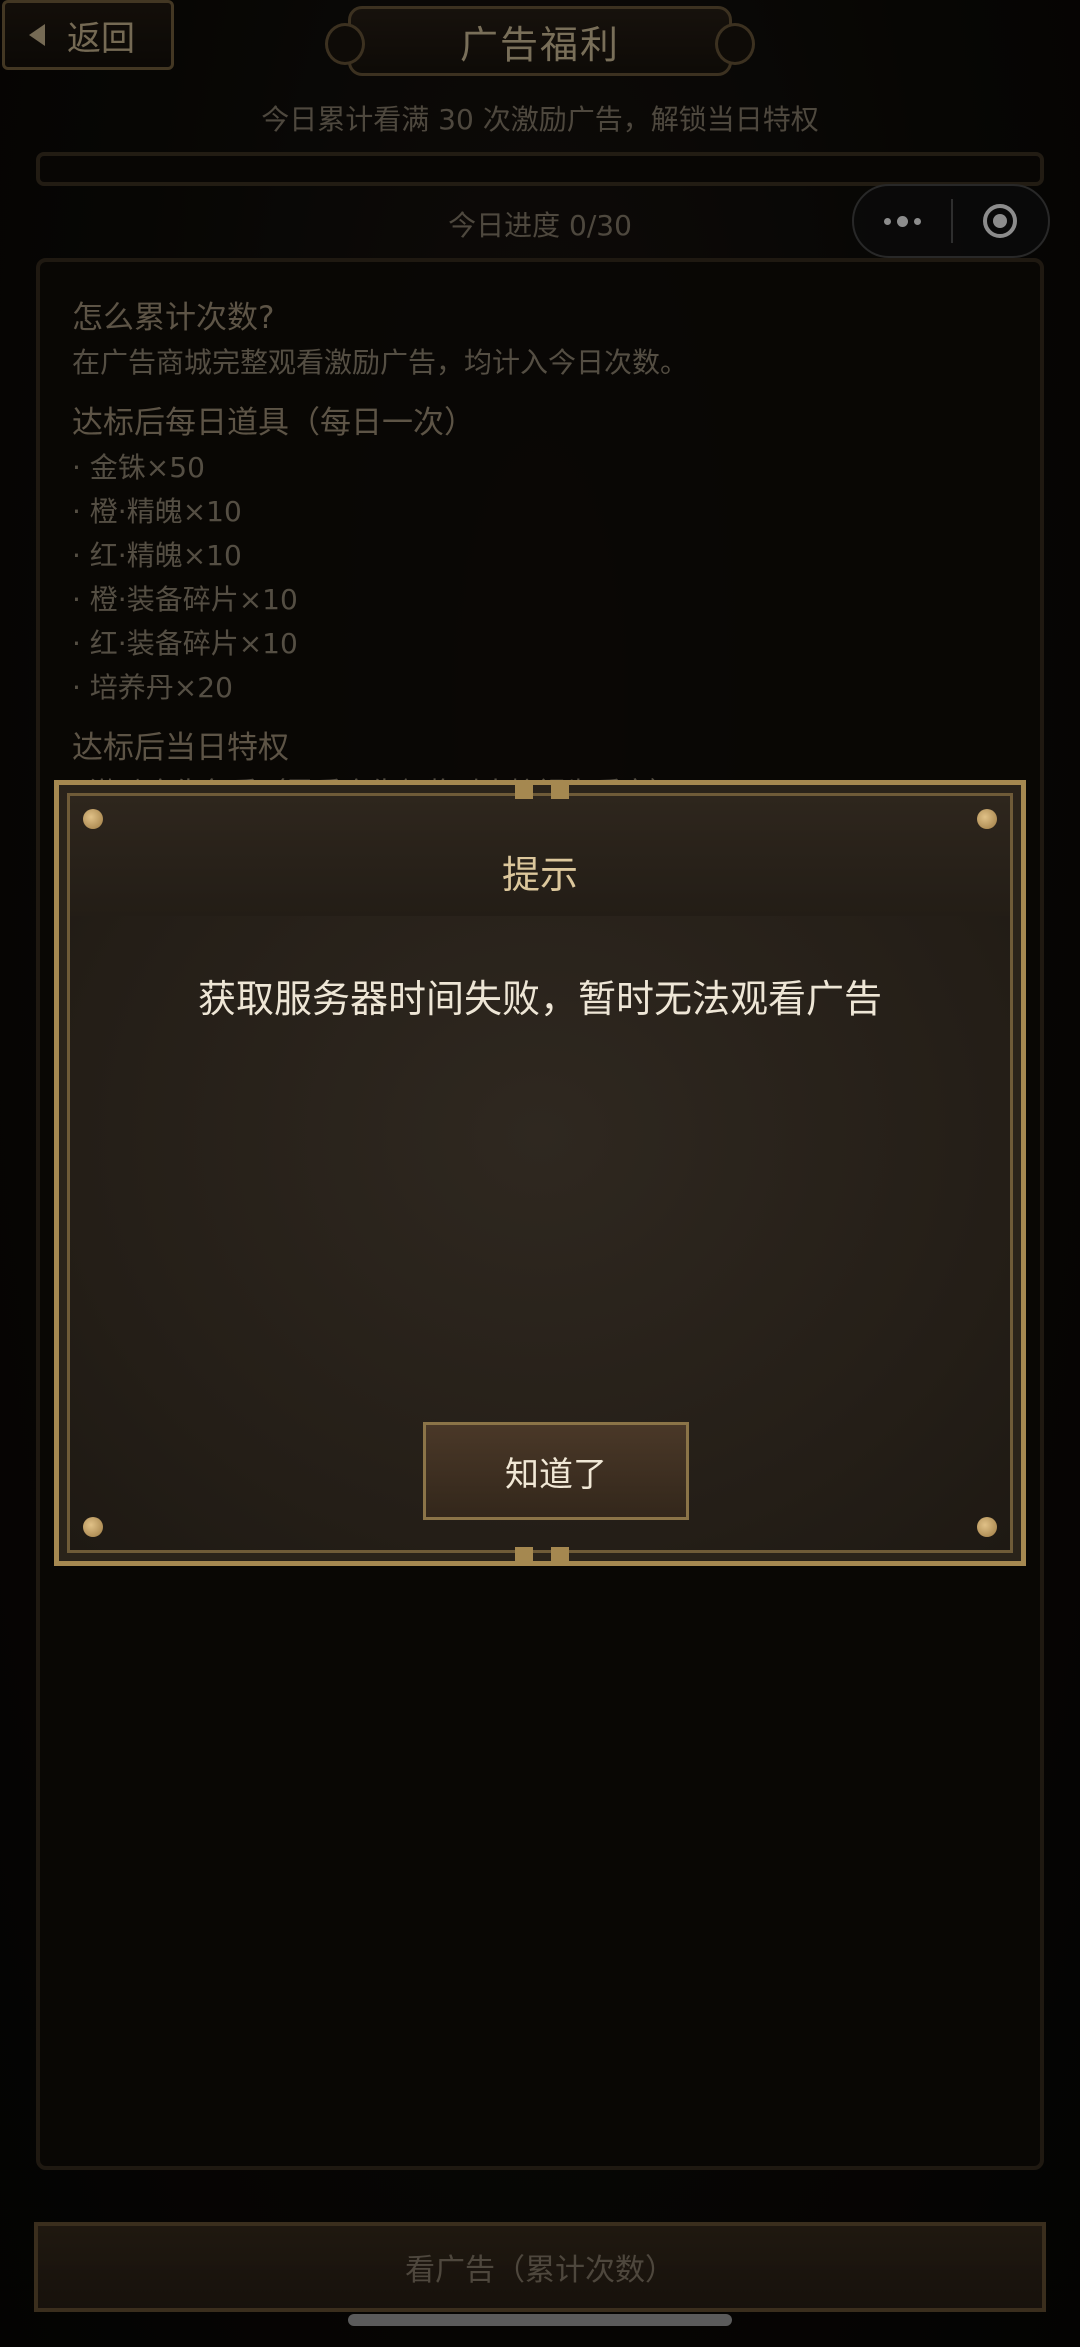 The height and width of the screenshot is (2347, 1080). Describe the element at coordinates (556, 1474) in the screenshot. I see `acknowledge-label: 知道了` at that location.